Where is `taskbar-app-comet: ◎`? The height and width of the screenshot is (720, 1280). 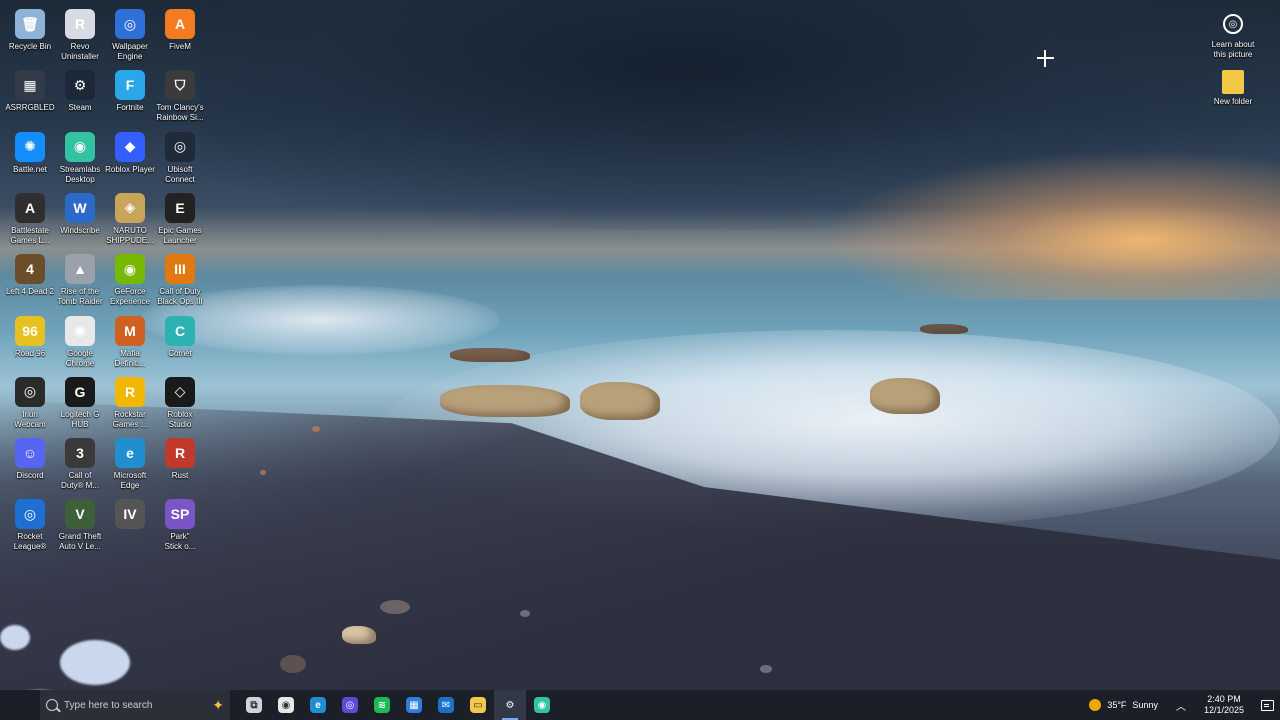 taskbar-app-comet: ◎ is located at coordinates (350, 705).